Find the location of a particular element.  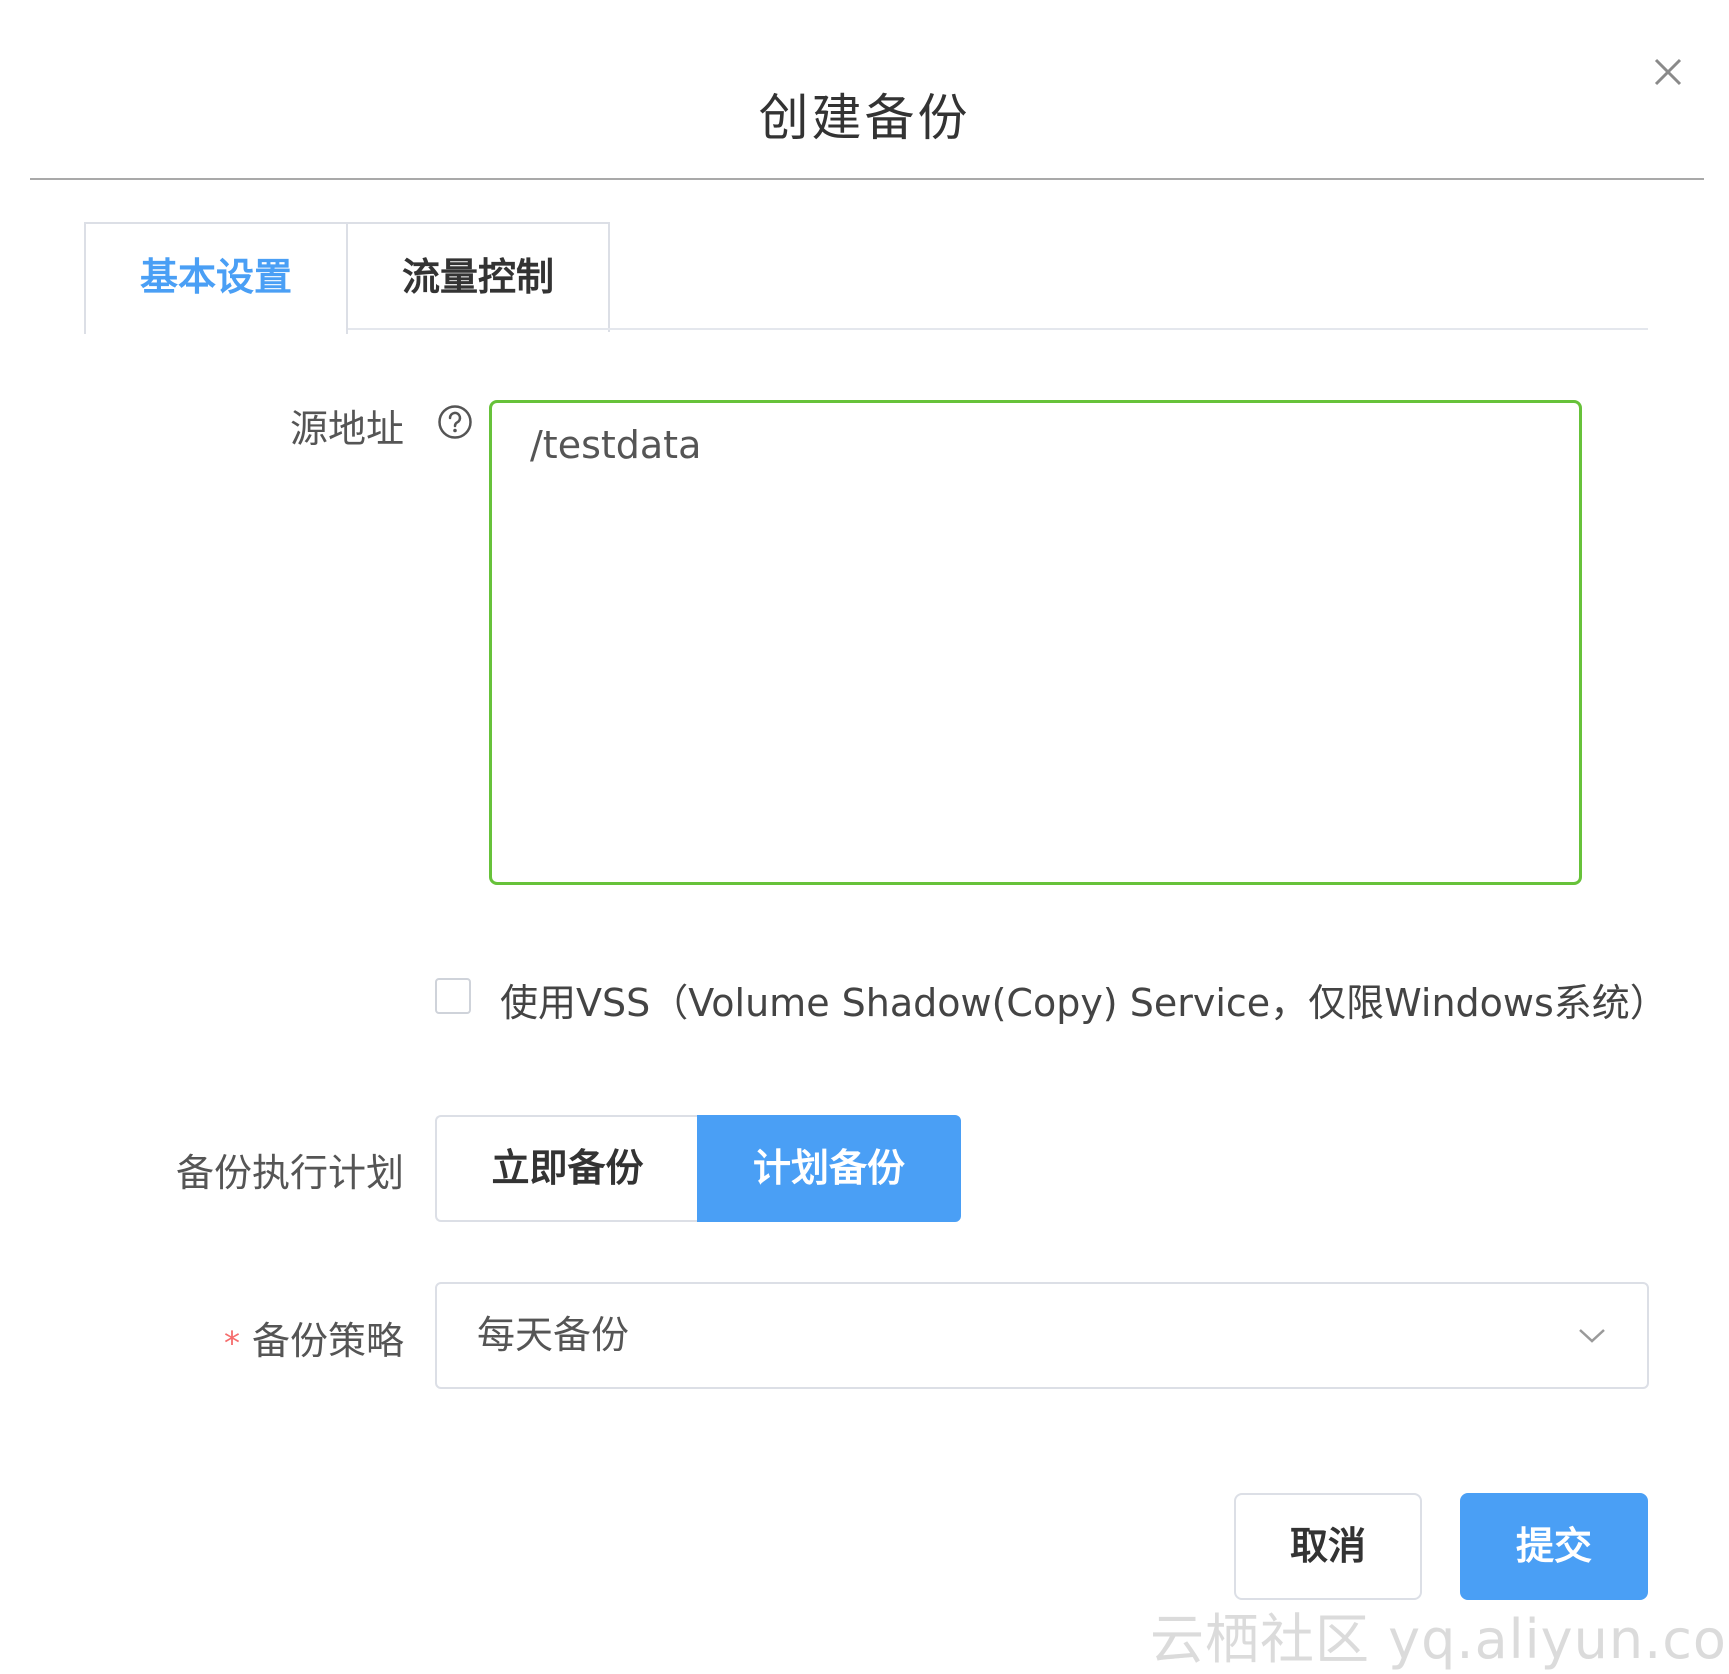

backup-strategy-label-text: 备份策略 is located at coordinates (327, 1341).